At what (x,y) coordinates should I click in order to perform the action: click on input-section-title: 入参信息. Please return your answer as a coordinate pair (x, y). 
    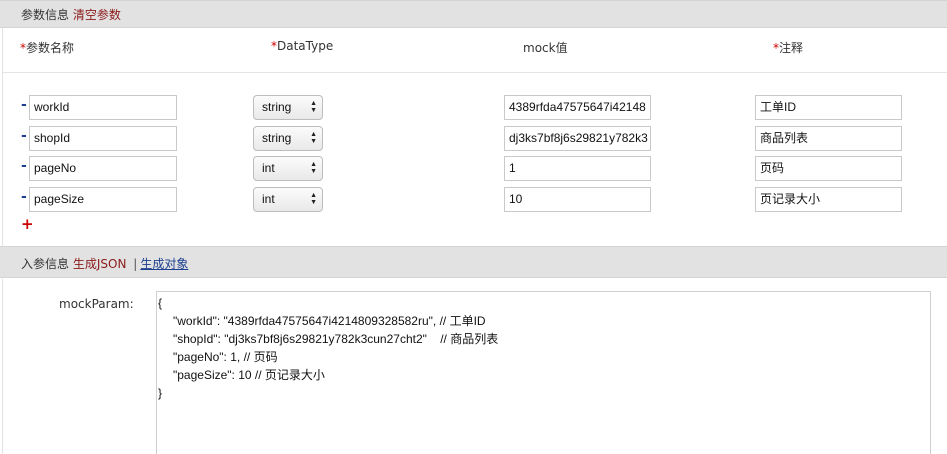
    Looking at the image, I should click on (45, 264).